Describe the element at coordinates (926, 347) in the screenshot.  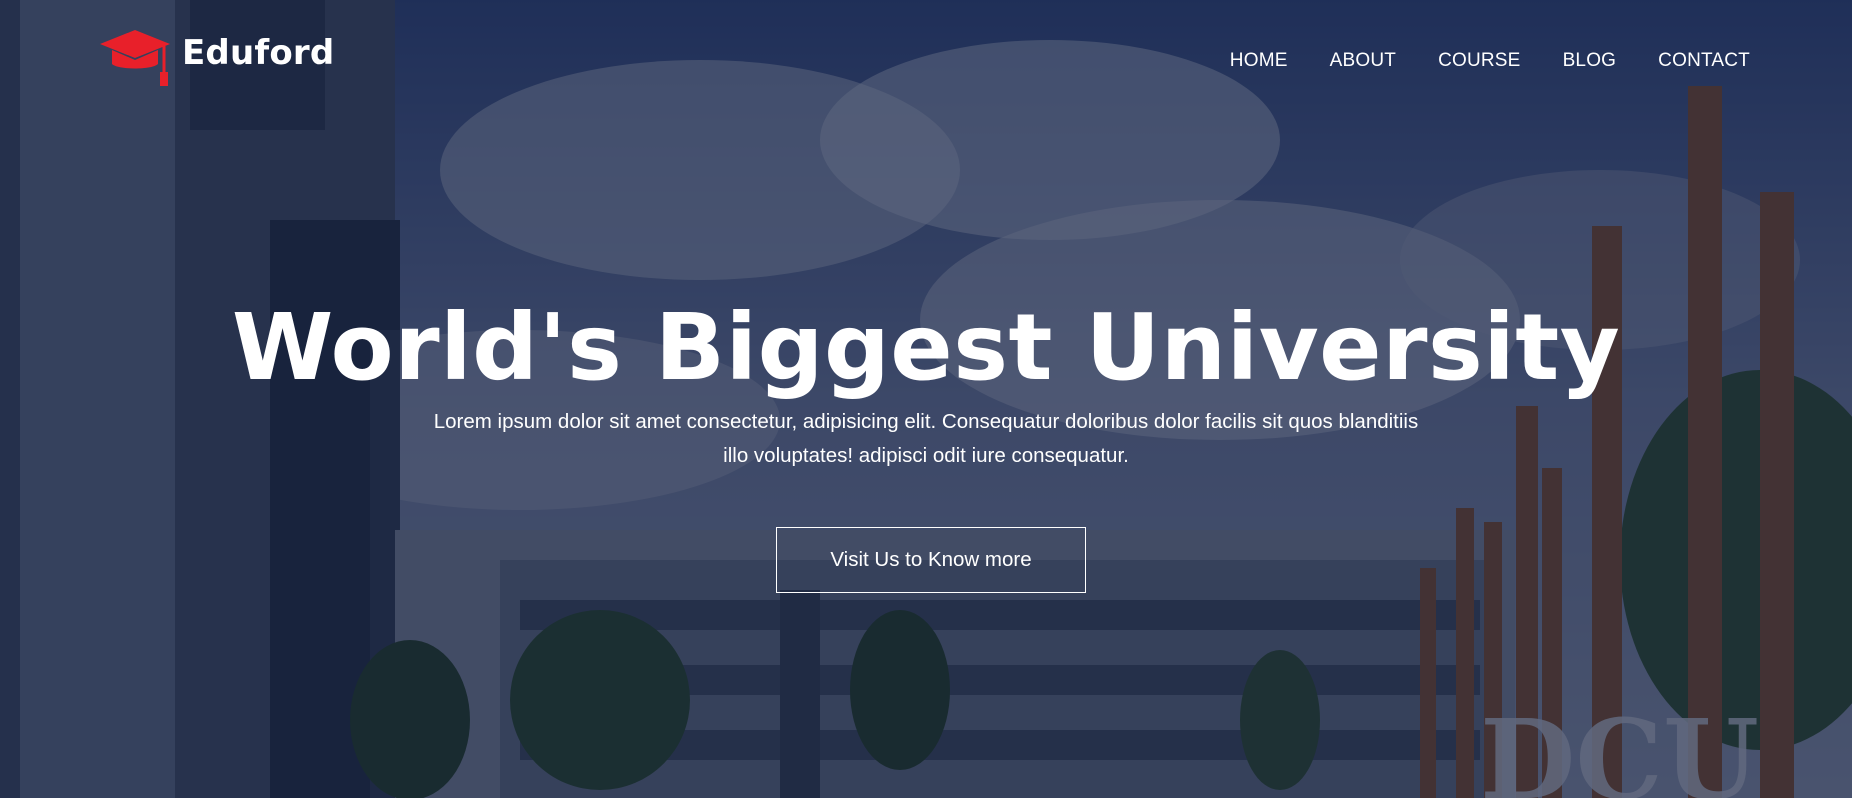
I see `hero-title: World's Biggest University` at that location.